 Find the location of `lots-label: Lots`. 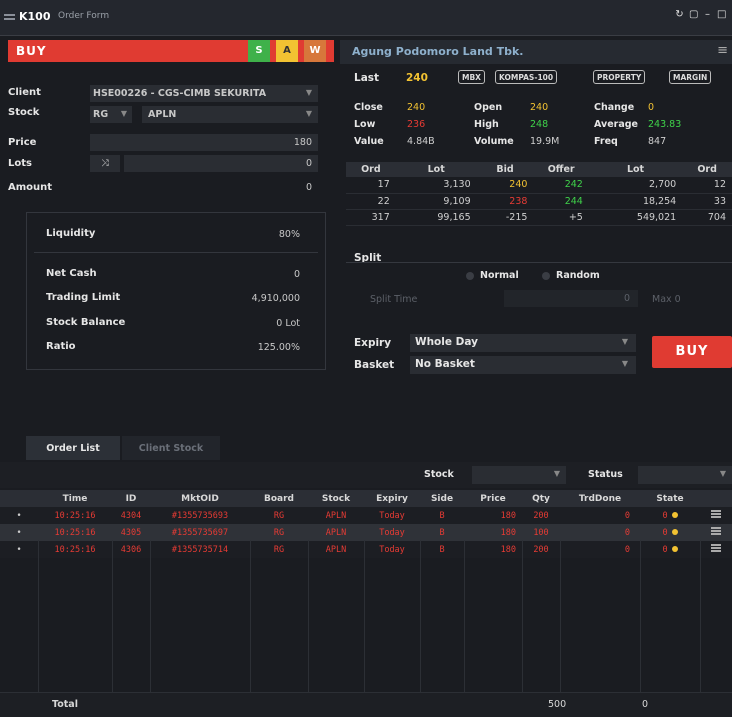

lots-label: Lots is located at coordinates (20, 163).